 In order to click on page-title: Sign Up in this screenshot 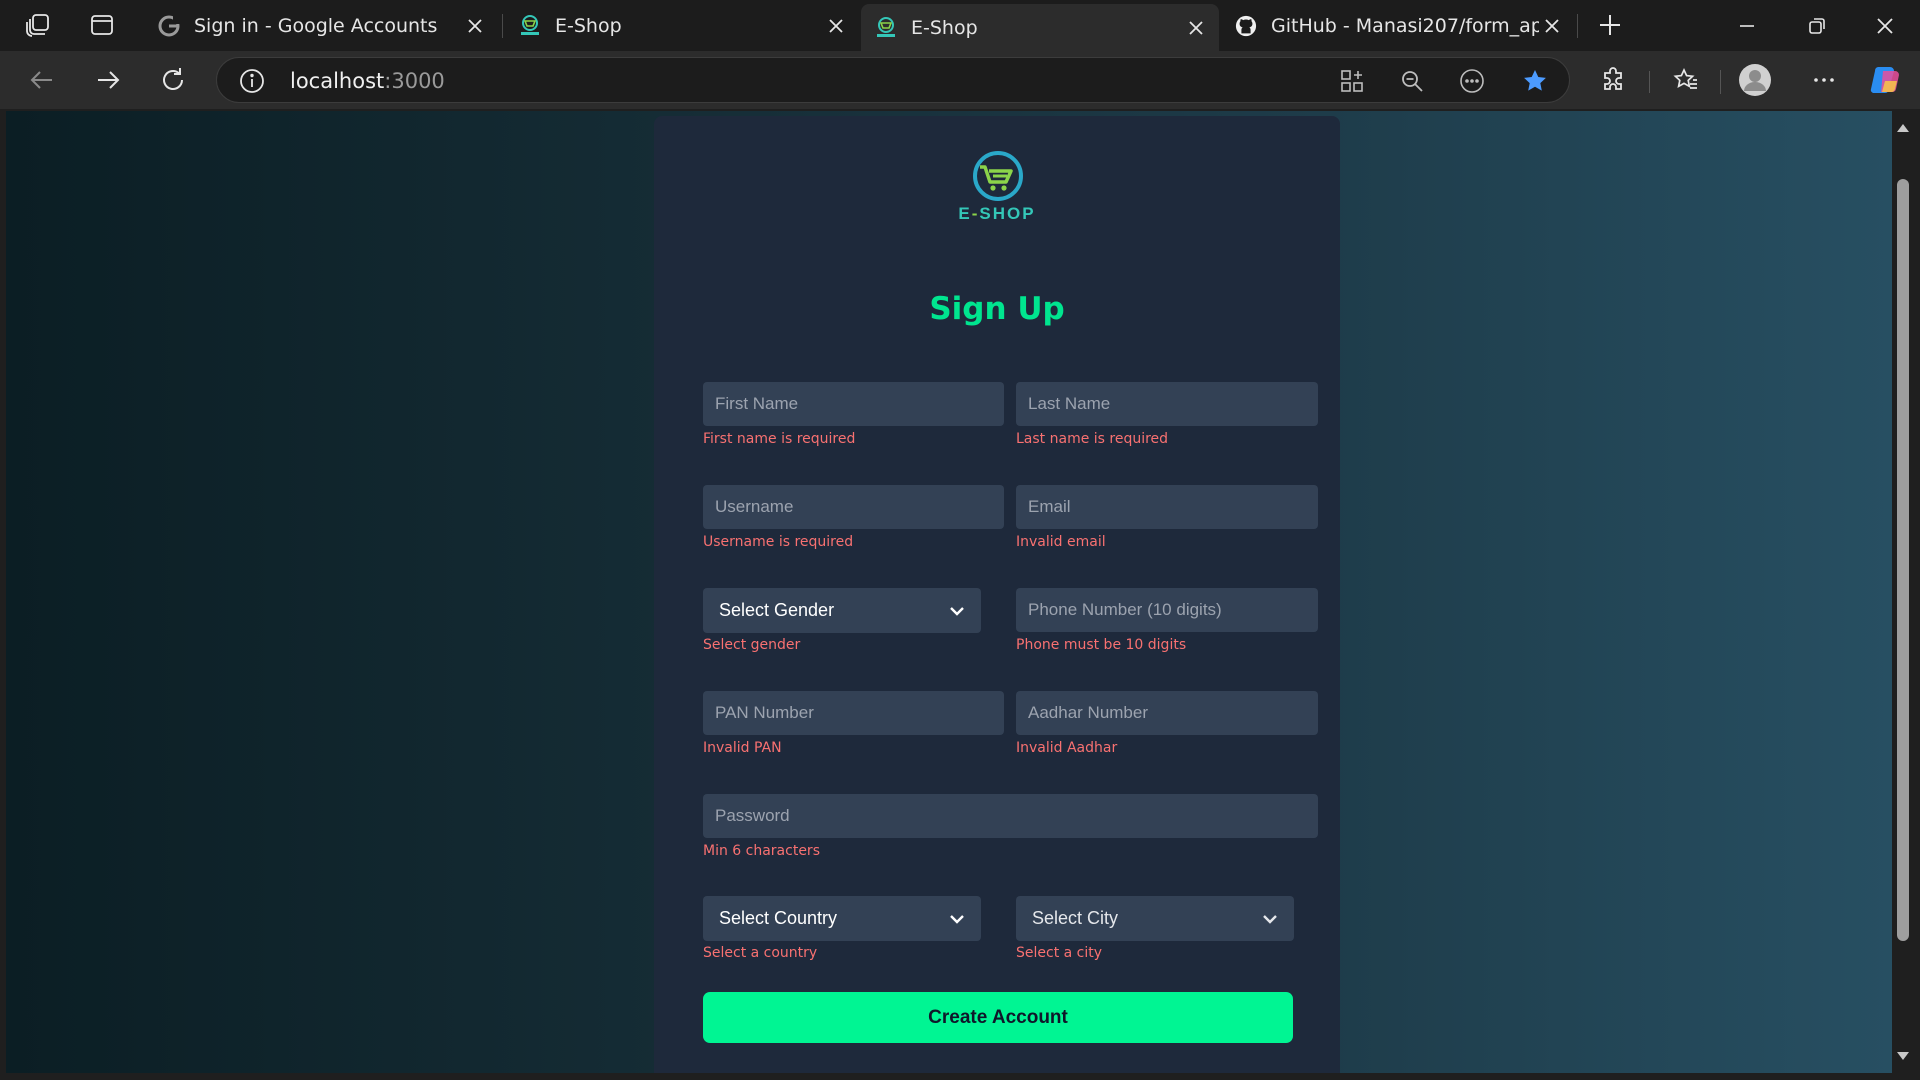, I will do `click(997, 309)`.